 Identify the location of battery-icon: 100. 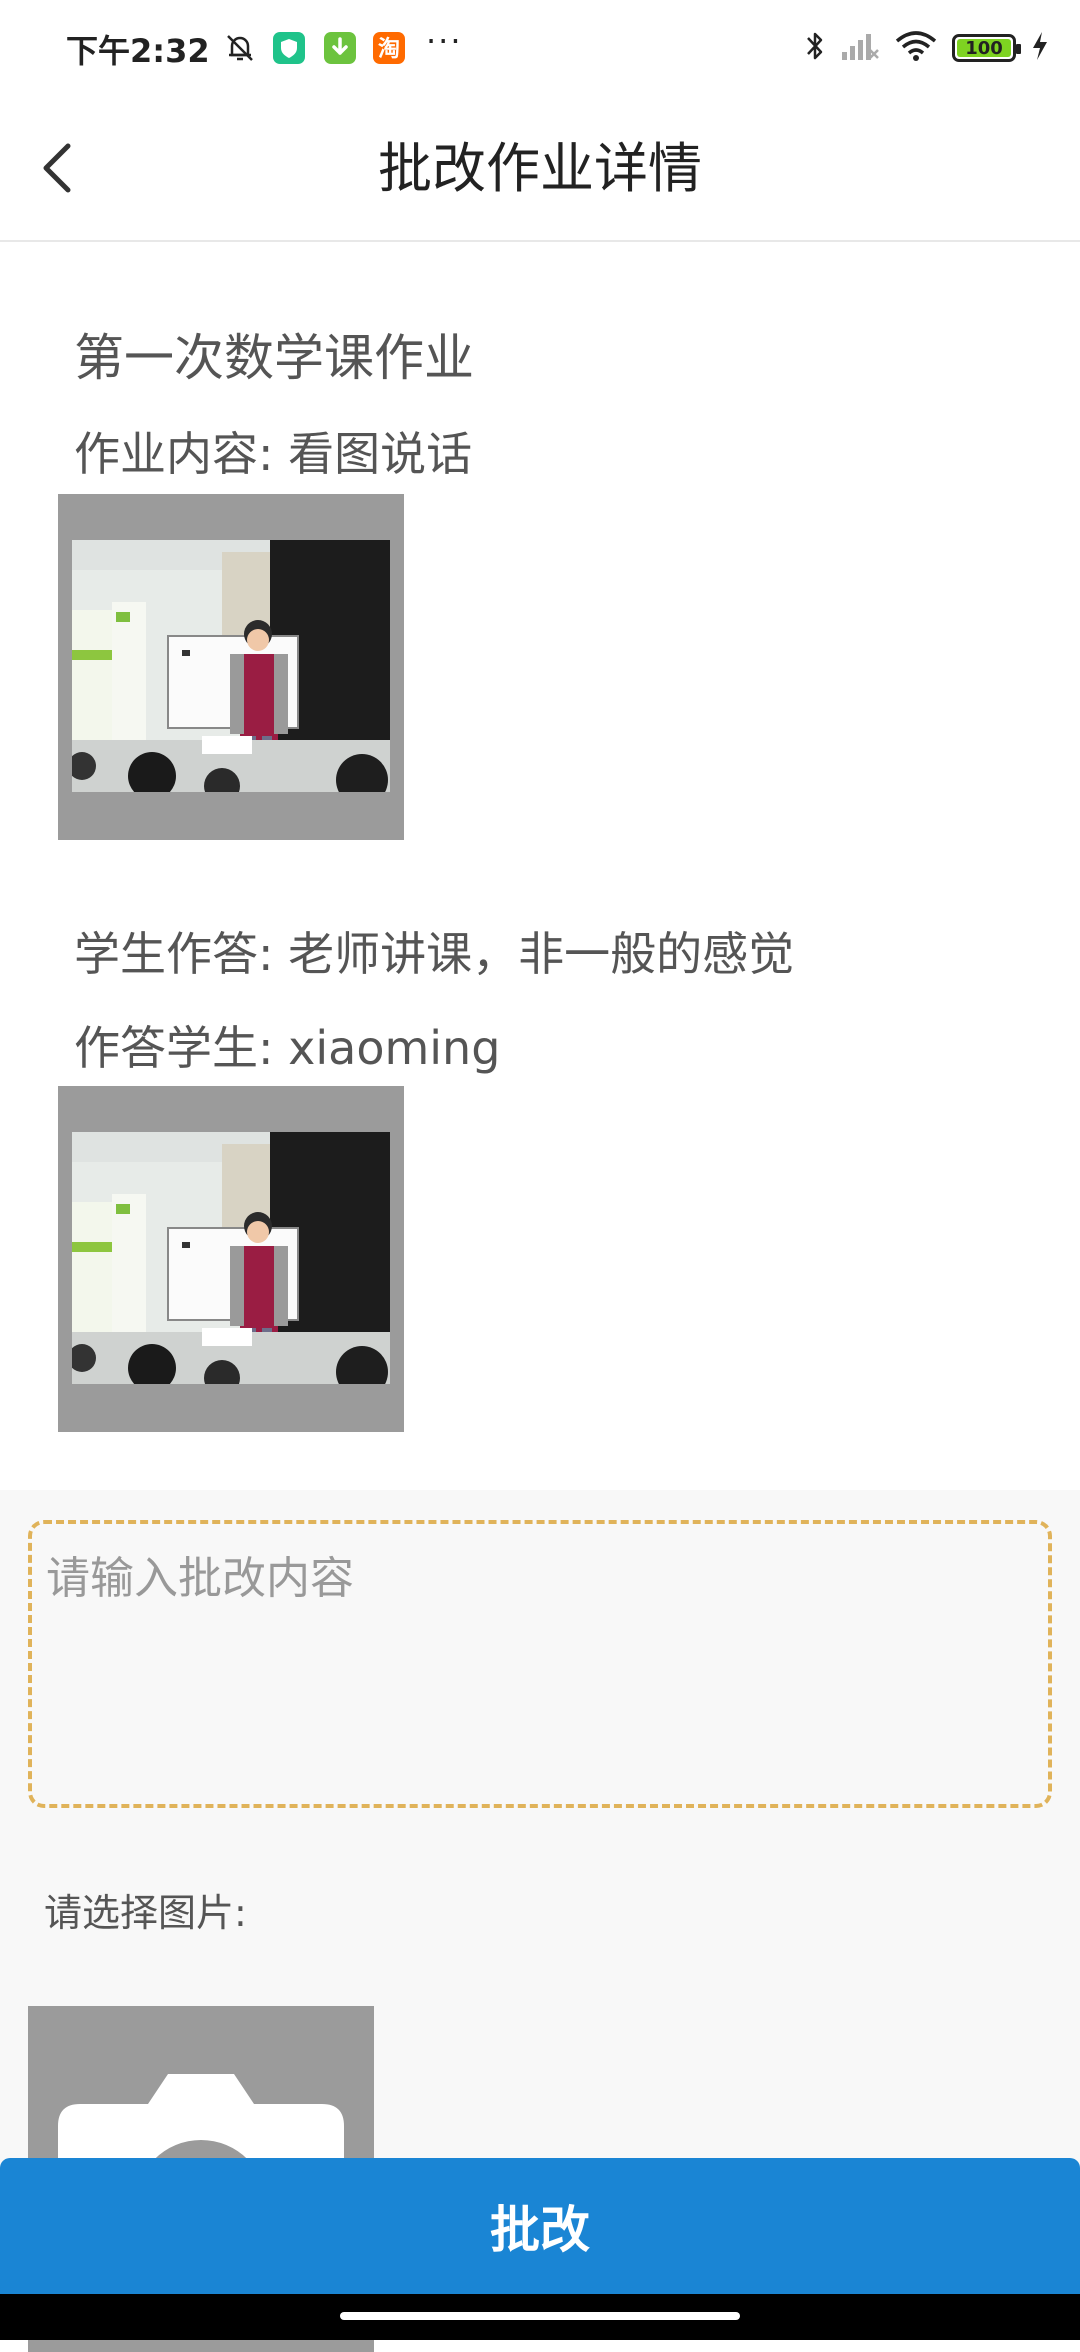
(986, 48).